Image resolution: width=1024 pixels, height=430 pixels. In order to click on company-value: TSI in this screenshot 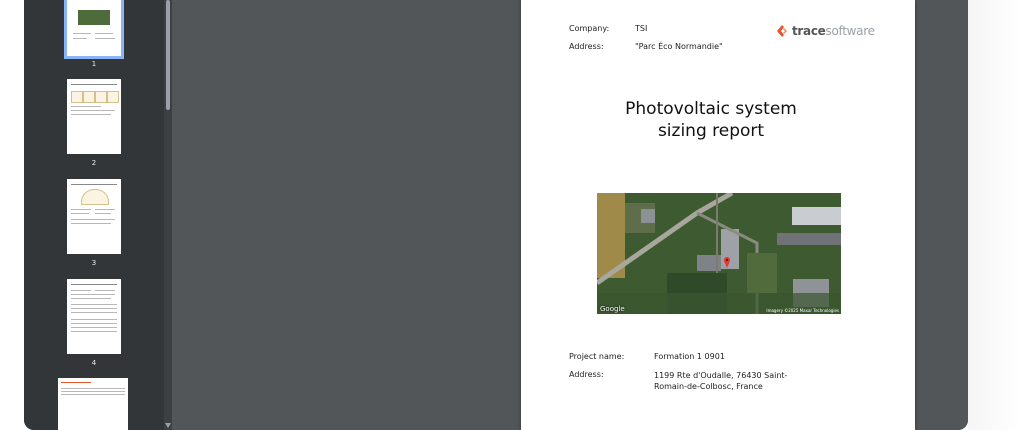, I will do `click(641, 28)`.